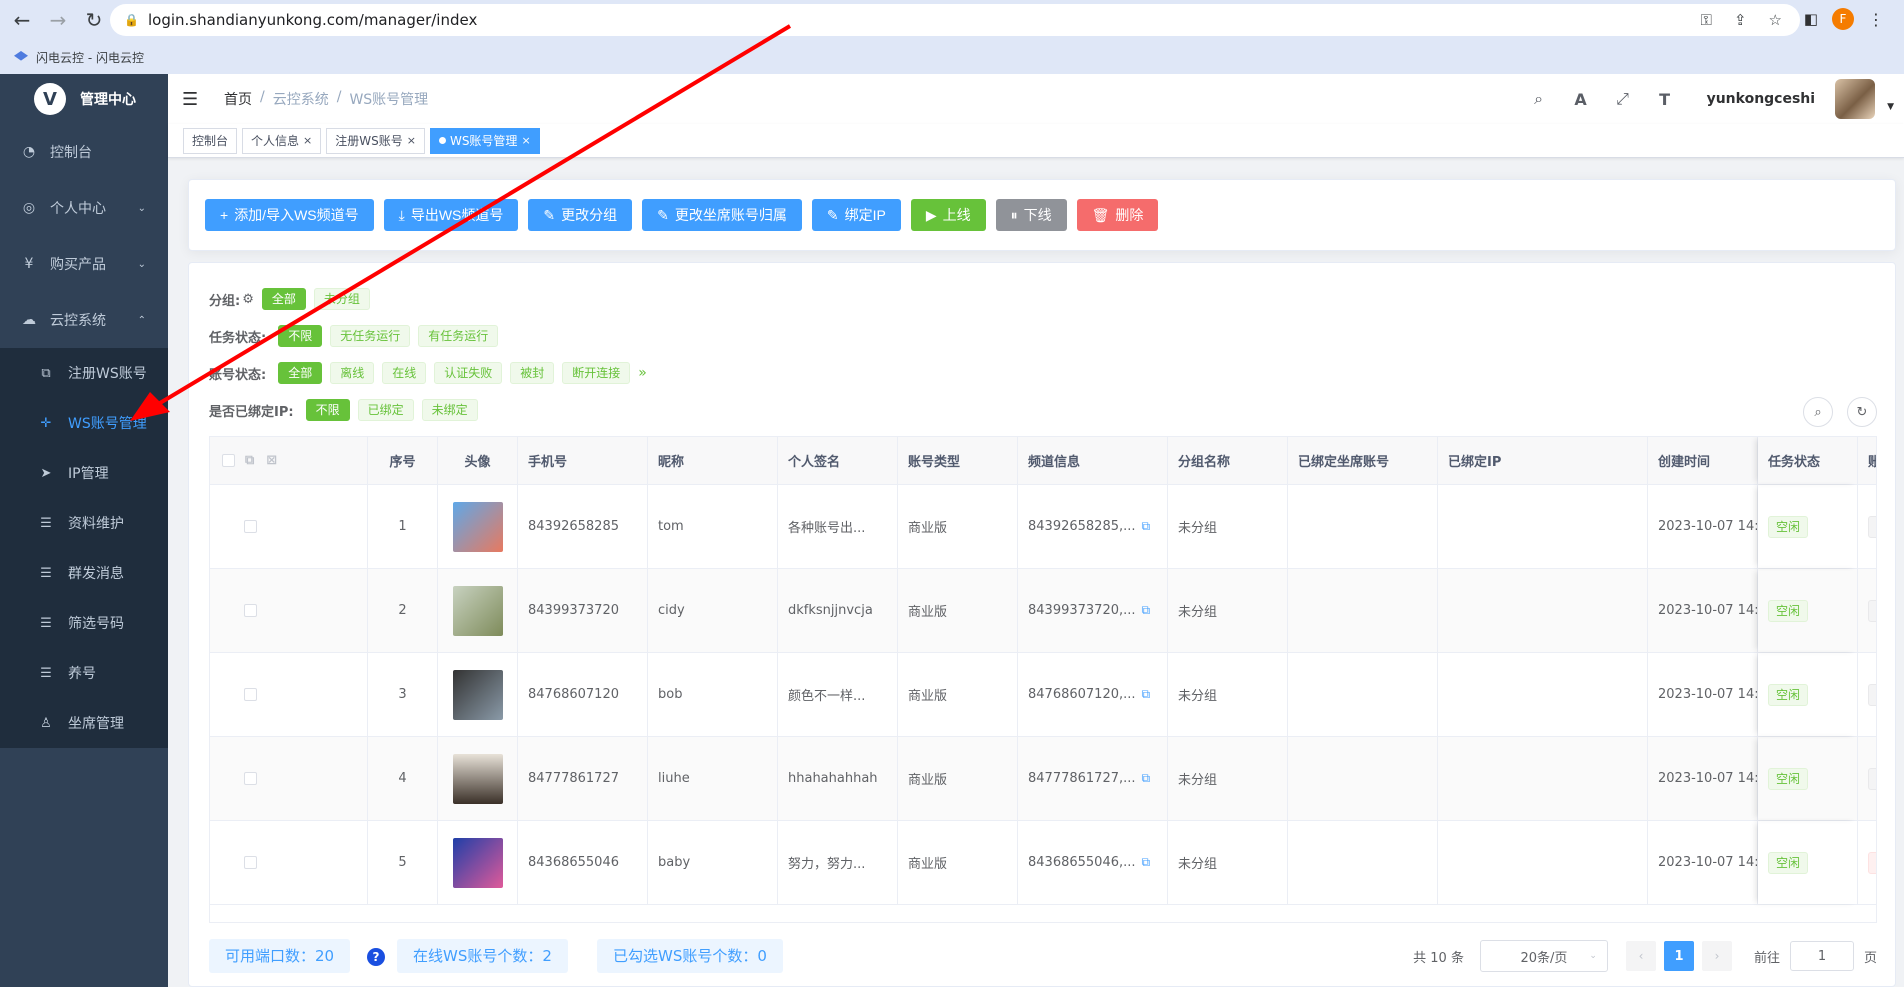 This screenshot has height=987, width=1904. Describe the element at coordinates (1117, 215) in the screenshot. I see `delete-button: 🗑 删除` at that location.